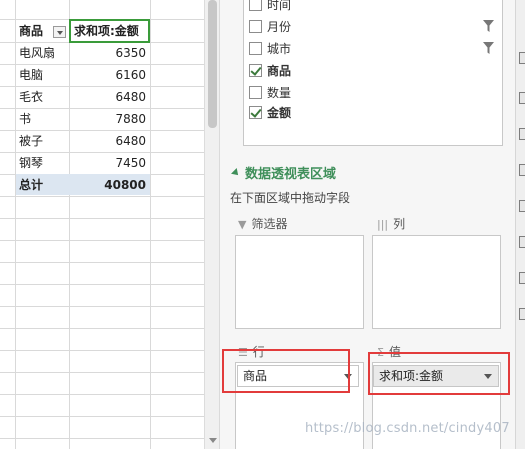 Image resolution: width=525 pixels, height=449 pixels. Describe the element at coordinates (42, 53) in the screenshot. I see `row-label-cell: 电风扇` at that location.